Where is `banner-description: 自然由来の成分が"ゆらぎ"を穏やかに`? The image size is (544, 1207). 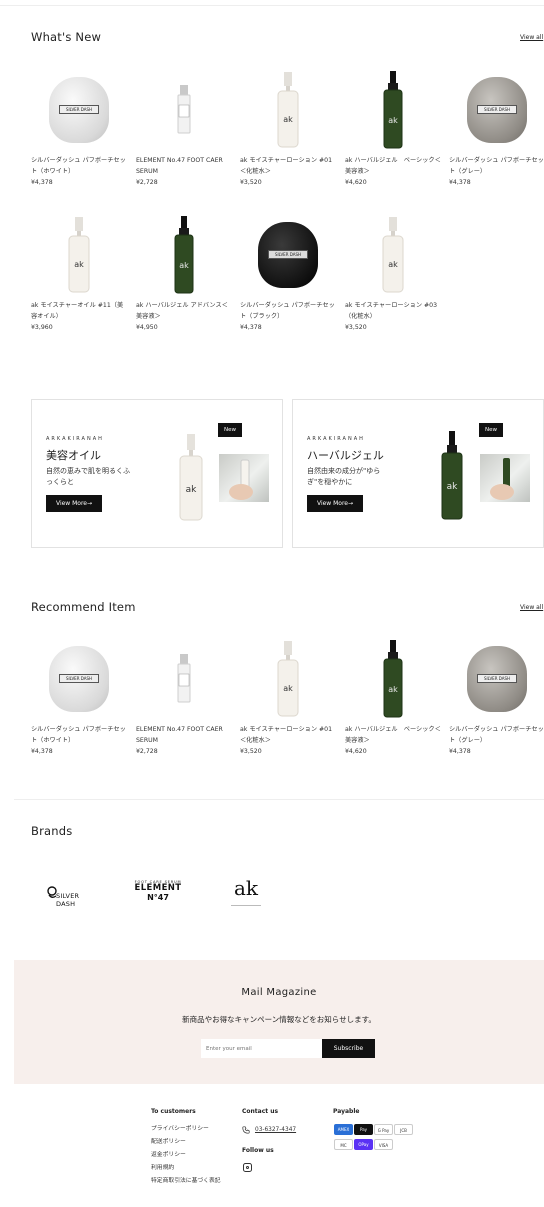 banner-description: 自然由来の成分が"ゆらぎ"を穏やかに is located at coordinates (344, 476).